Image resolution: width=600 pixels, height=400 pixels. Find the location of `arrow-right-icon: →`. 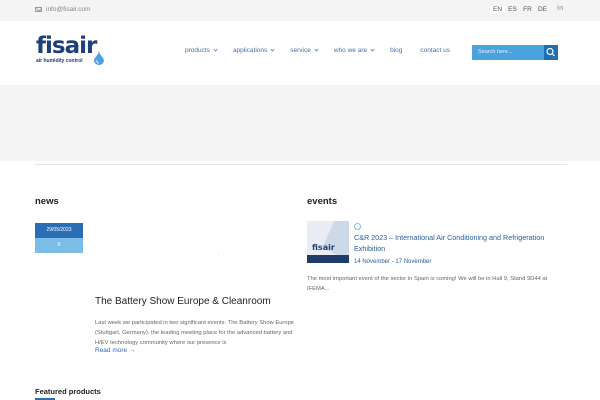

arrow-right-icon: → is located at coordinates (132, 350).